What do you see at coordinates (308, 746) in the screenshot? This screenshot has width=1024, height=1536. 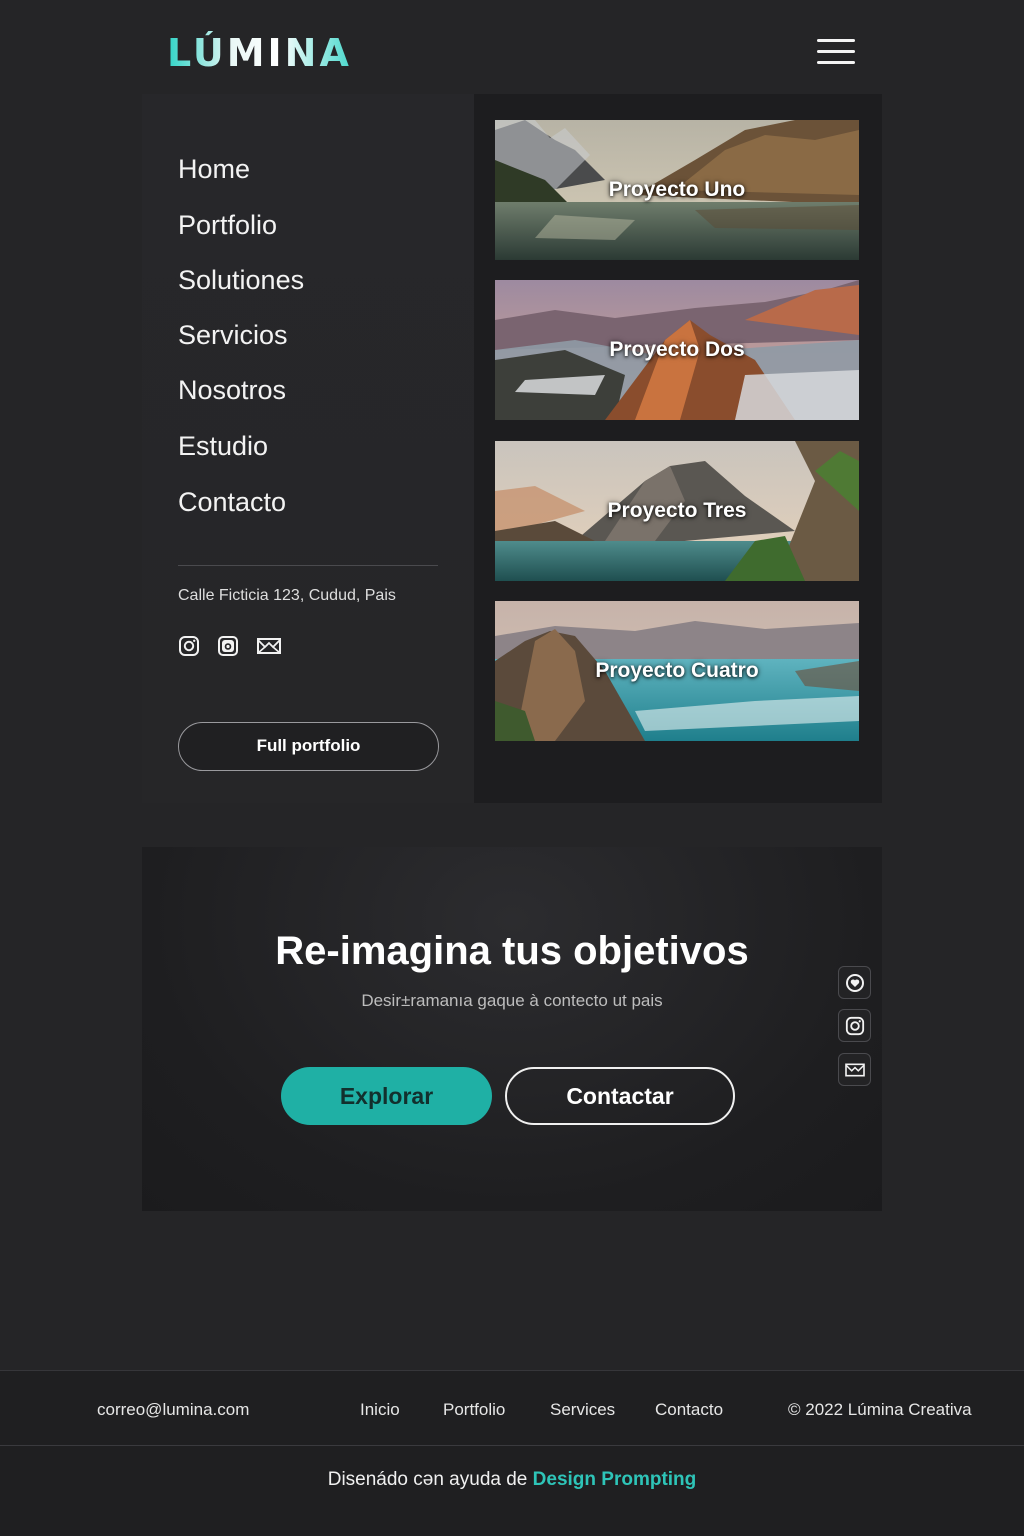 I see `full-portfolio-button: Full portfolio` at bounding box center [308, 746].